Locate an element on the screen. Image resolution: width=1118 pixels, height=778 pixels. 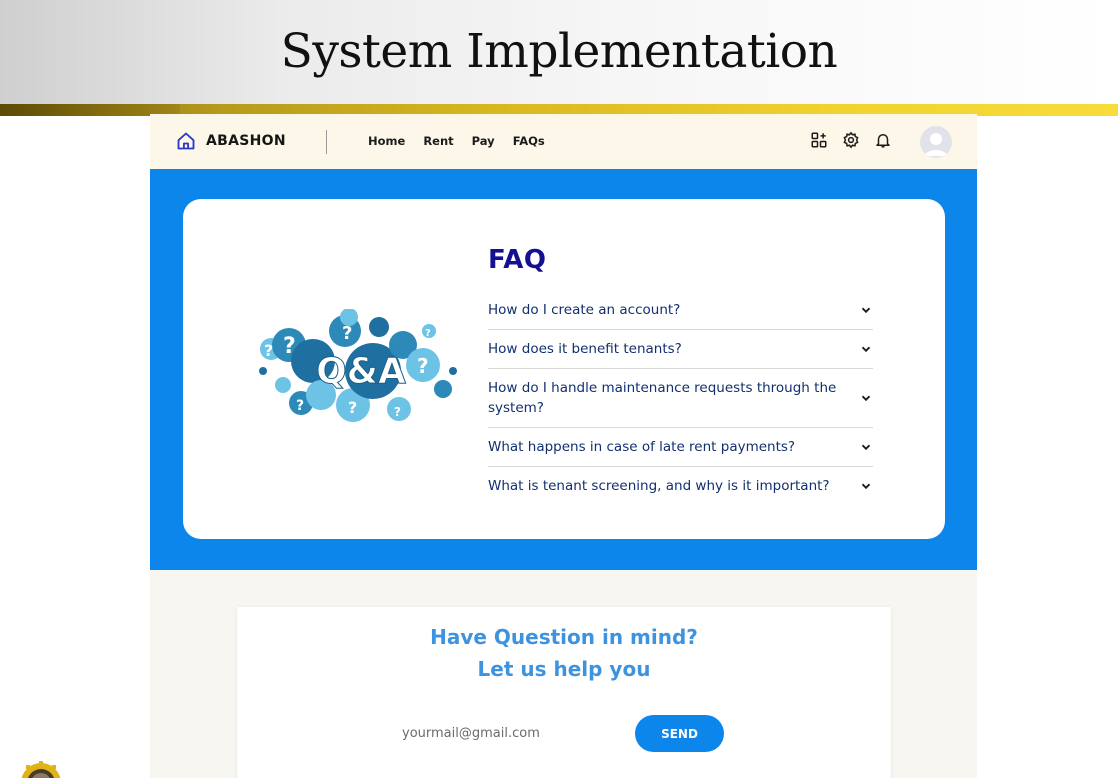
qa-illustration: ? ? ? ? ? ? ? ? Q&A is located at coordinates (358, 365).